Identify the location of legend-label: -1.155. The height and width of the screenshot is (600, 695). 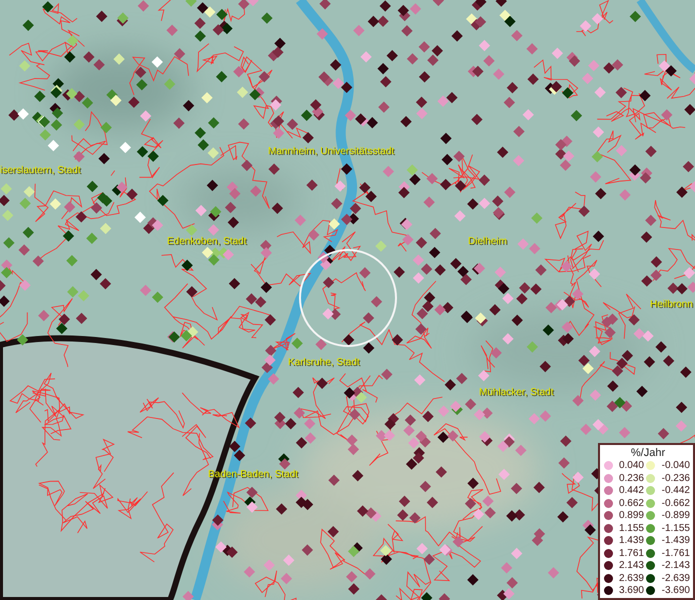
(675, 528).